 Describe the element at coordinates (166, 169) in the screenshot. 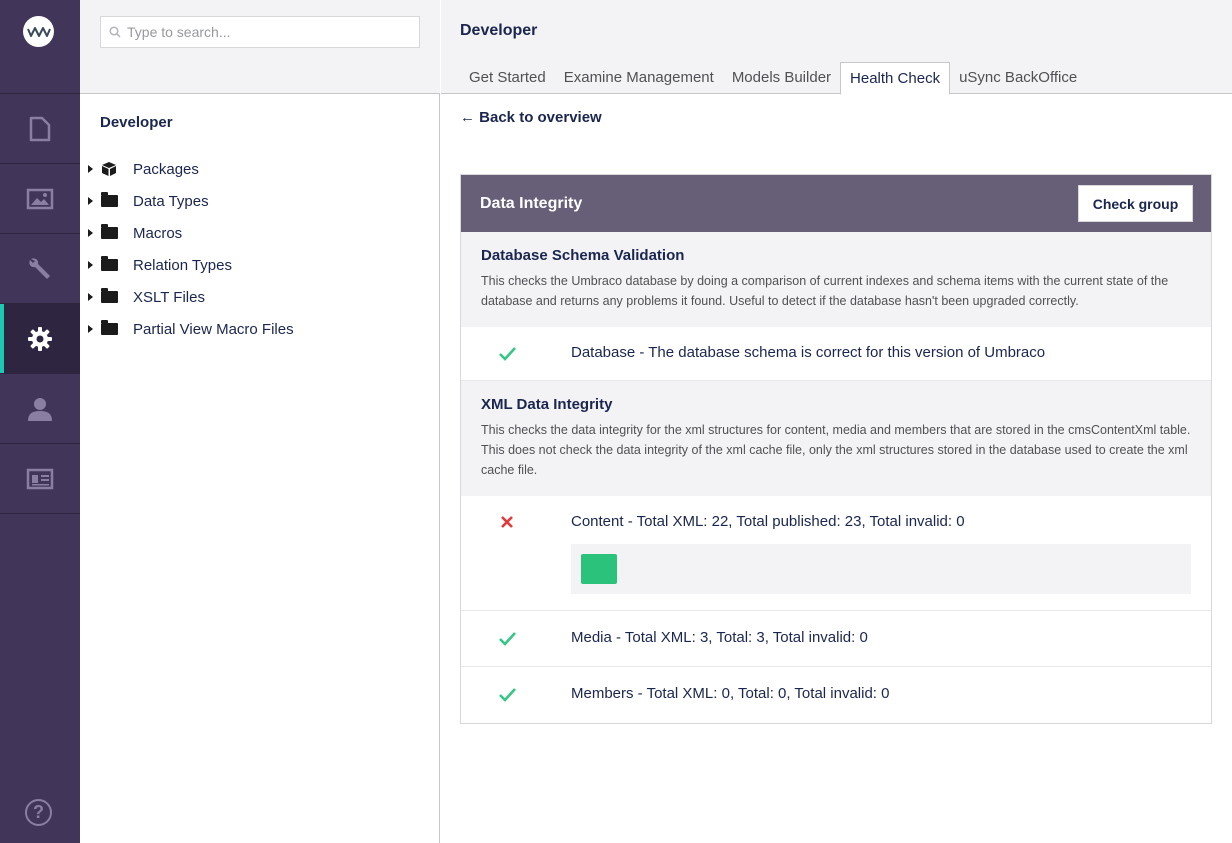

I see `tree-item-label: Packages` at that location.